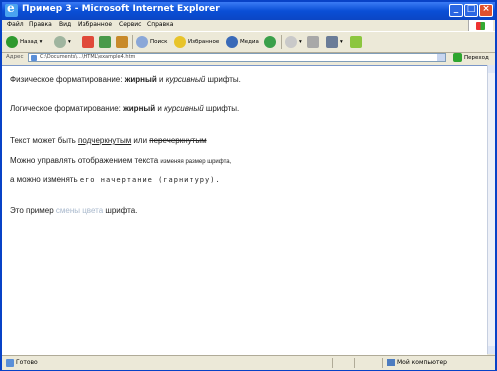  Describe the element at coordinates (196, 42) in the screenshot. I see `favorites-button: Избранное` at that location.